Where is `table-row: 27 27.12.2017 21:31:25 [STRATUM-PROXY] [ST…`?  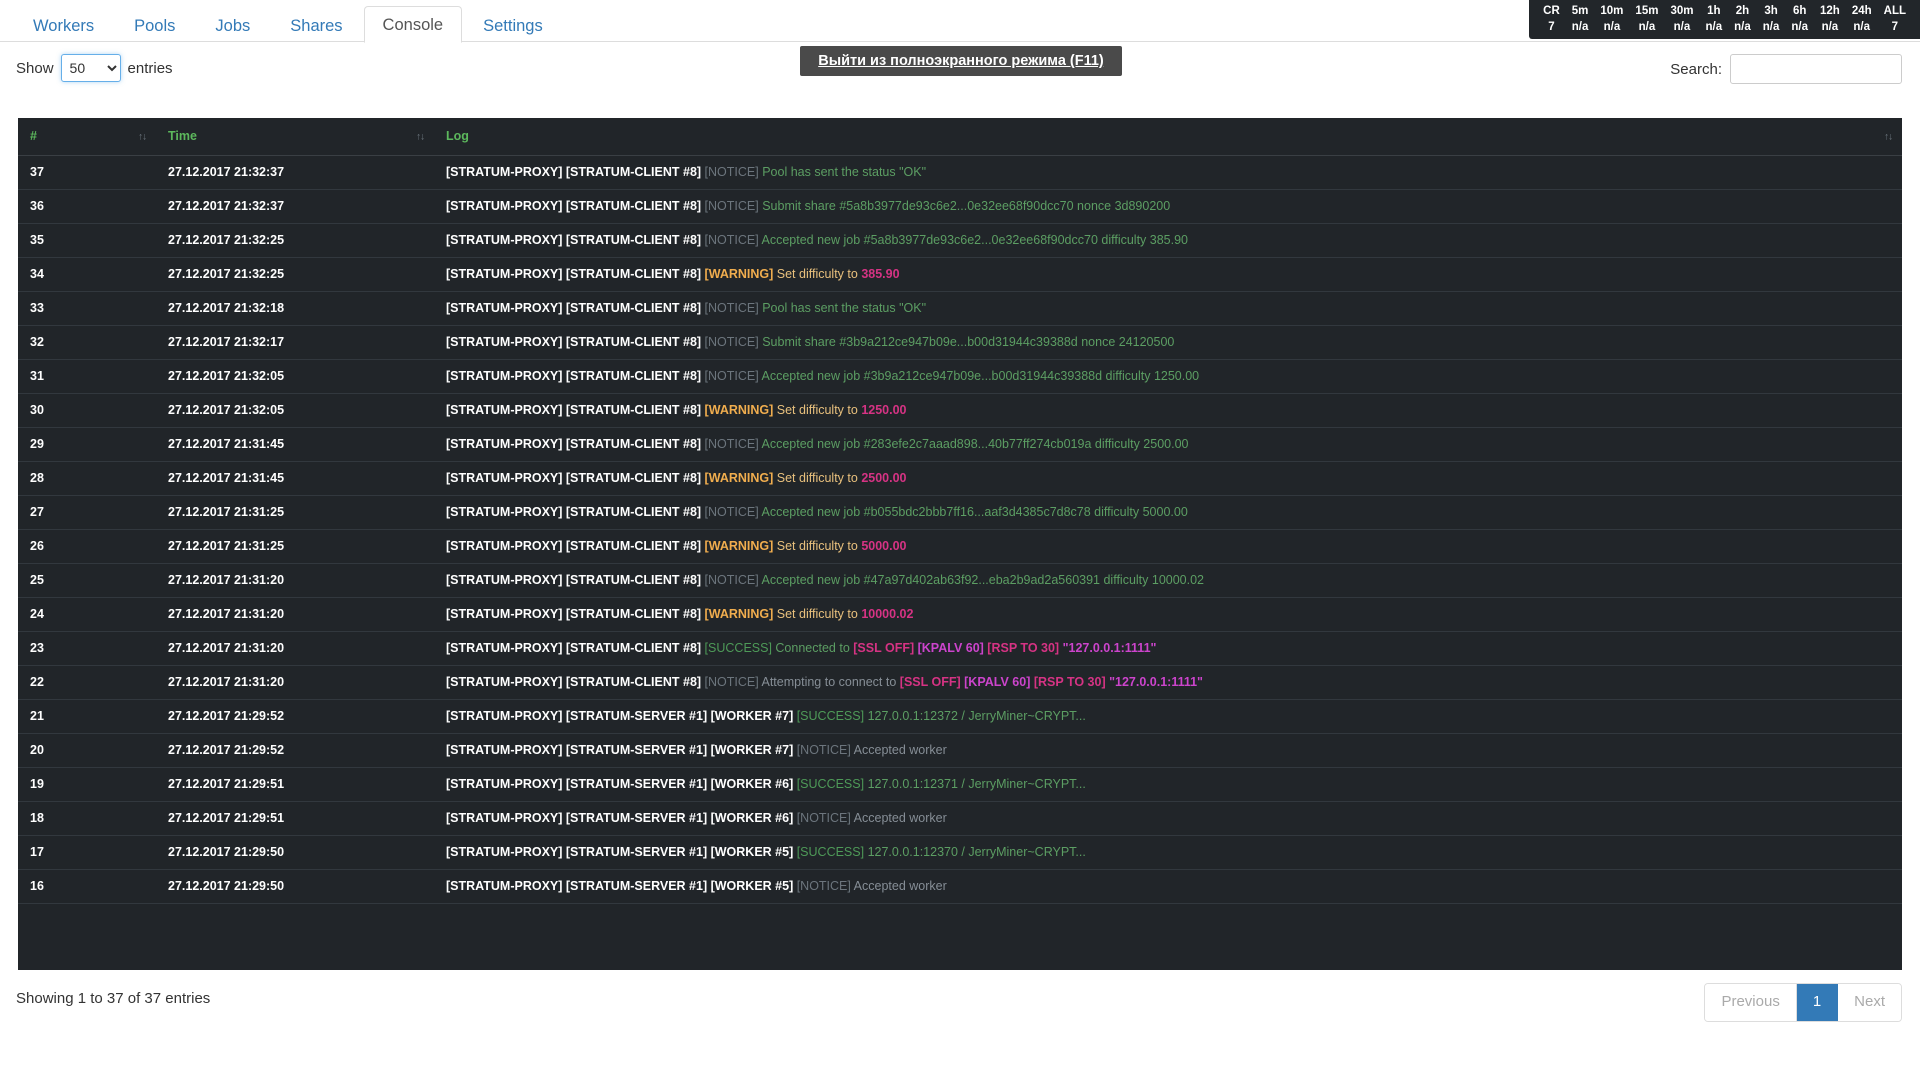
table-row: 27 27.12.2017 21:31:25 [STRATUM-PROXY] [ST… is located at coordinates (960, 512).